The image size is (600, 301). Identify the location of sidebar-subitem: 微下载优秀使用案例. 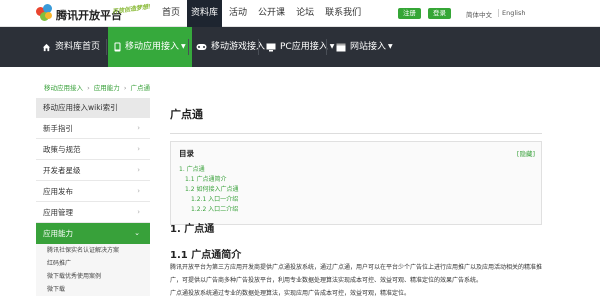
(93, 276).